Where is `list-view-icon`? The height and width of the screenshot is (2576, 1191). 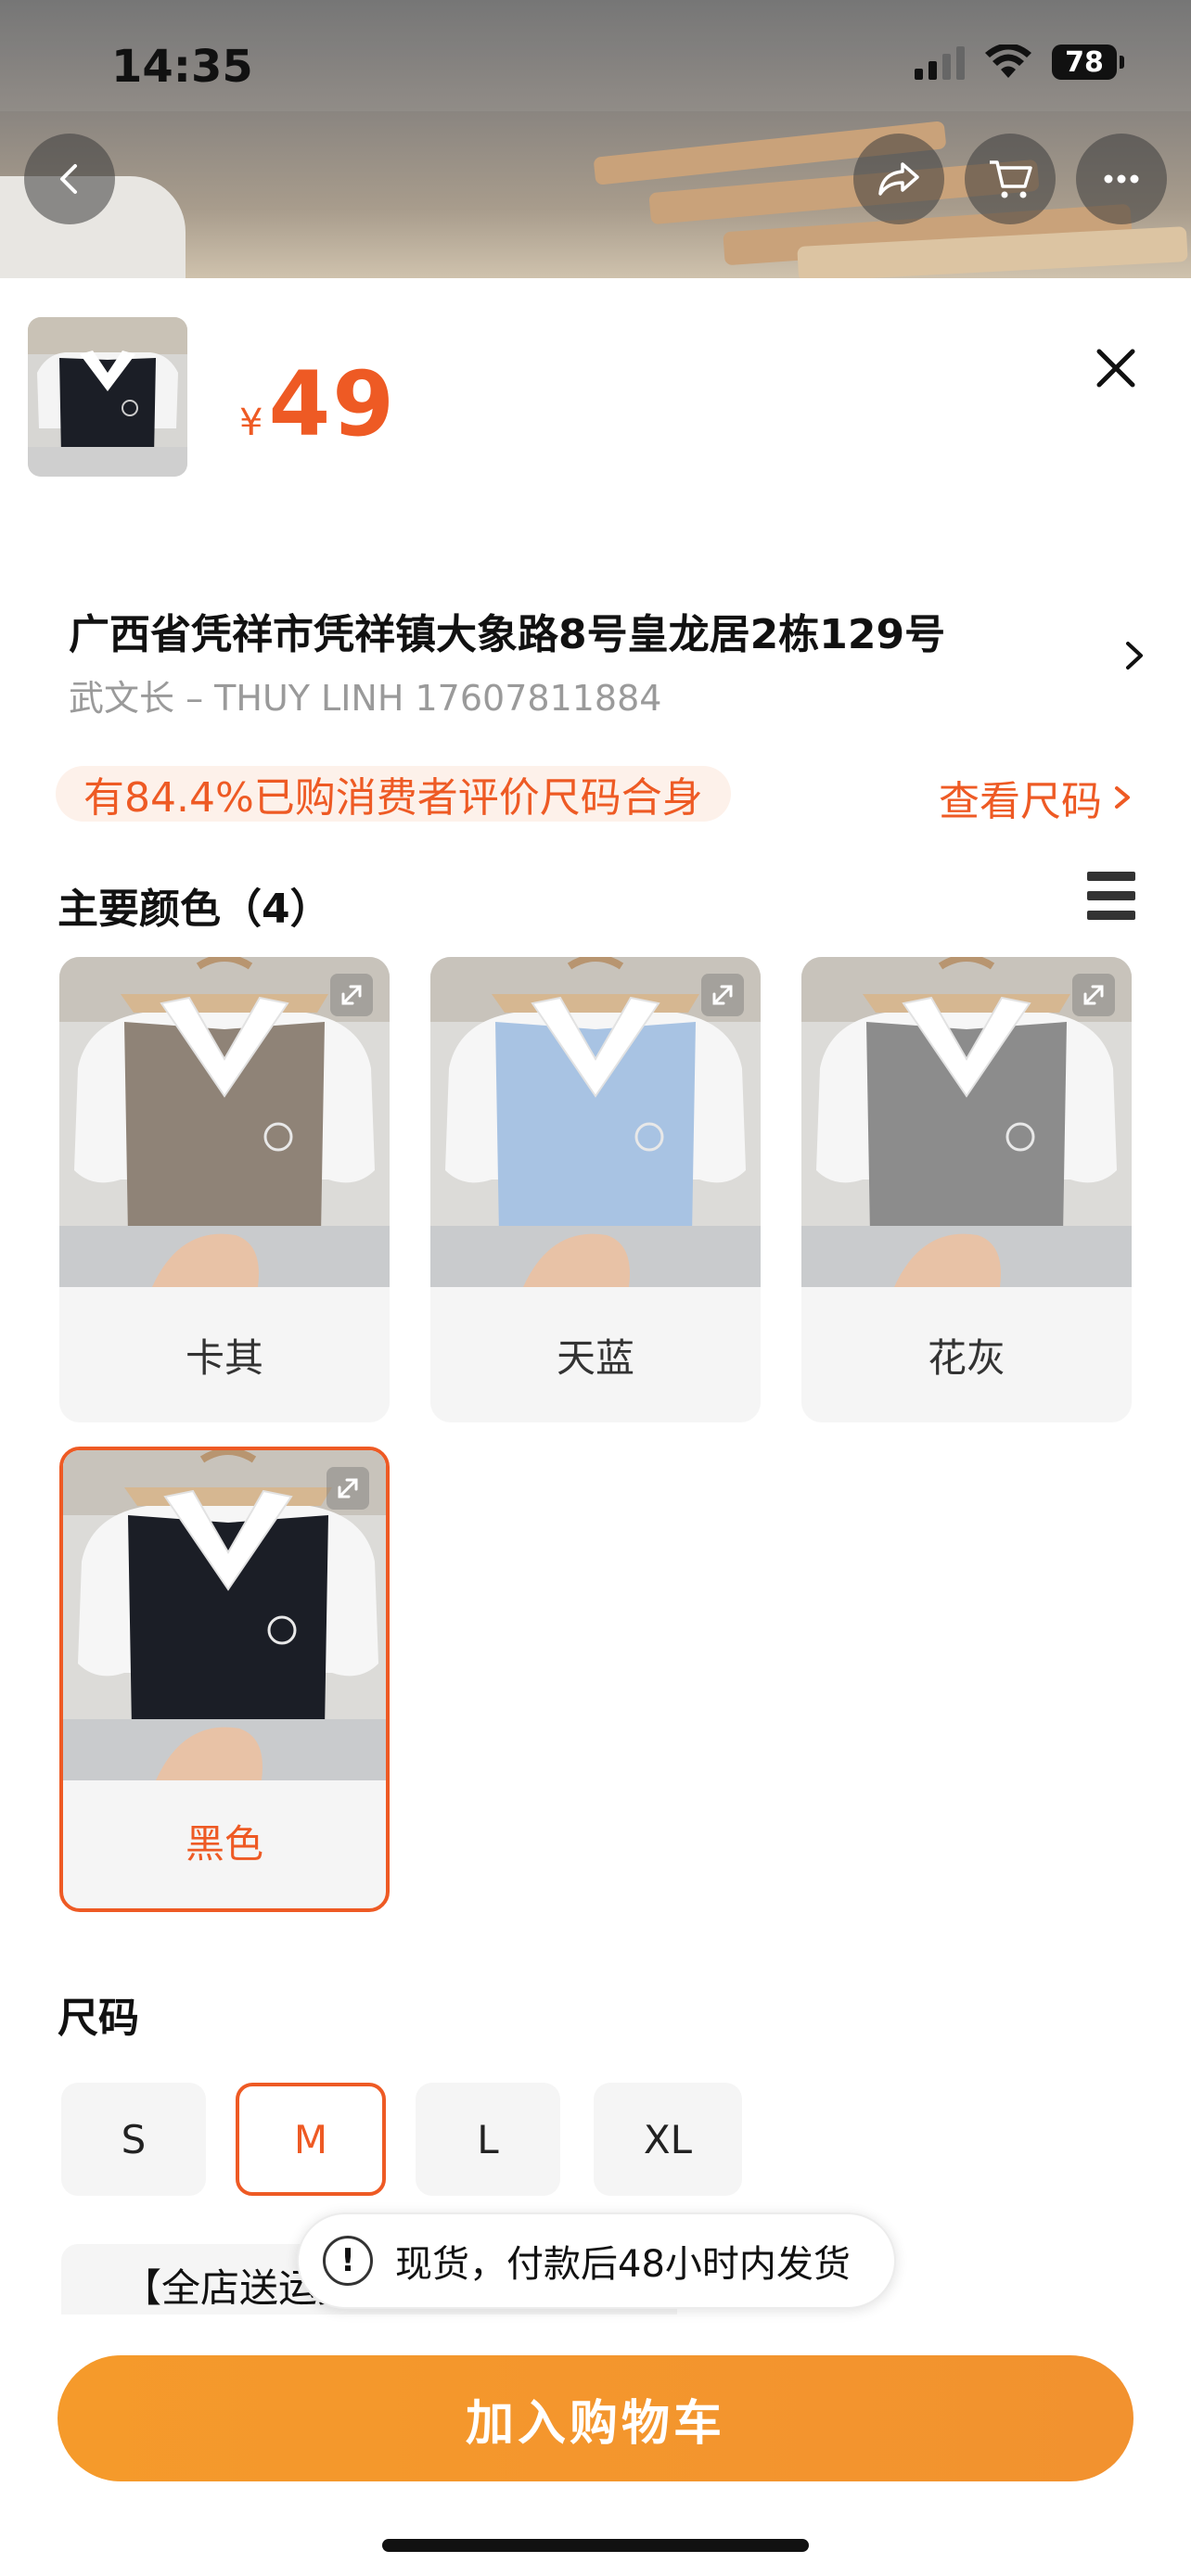
list-view-icon is located at coordinates (1111, 896).